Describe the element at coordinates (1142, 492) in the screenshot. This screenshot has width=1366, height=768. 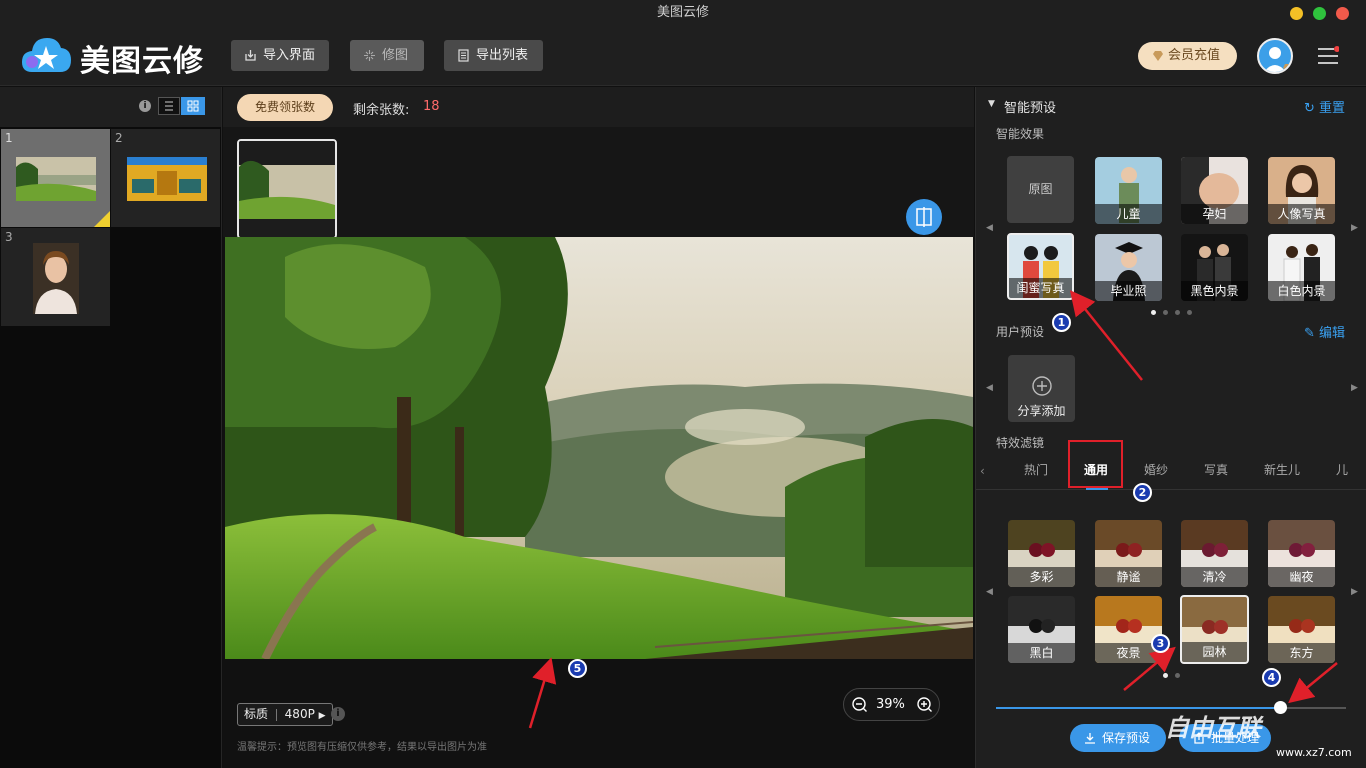
I see `annotation-2: 2` at that location.